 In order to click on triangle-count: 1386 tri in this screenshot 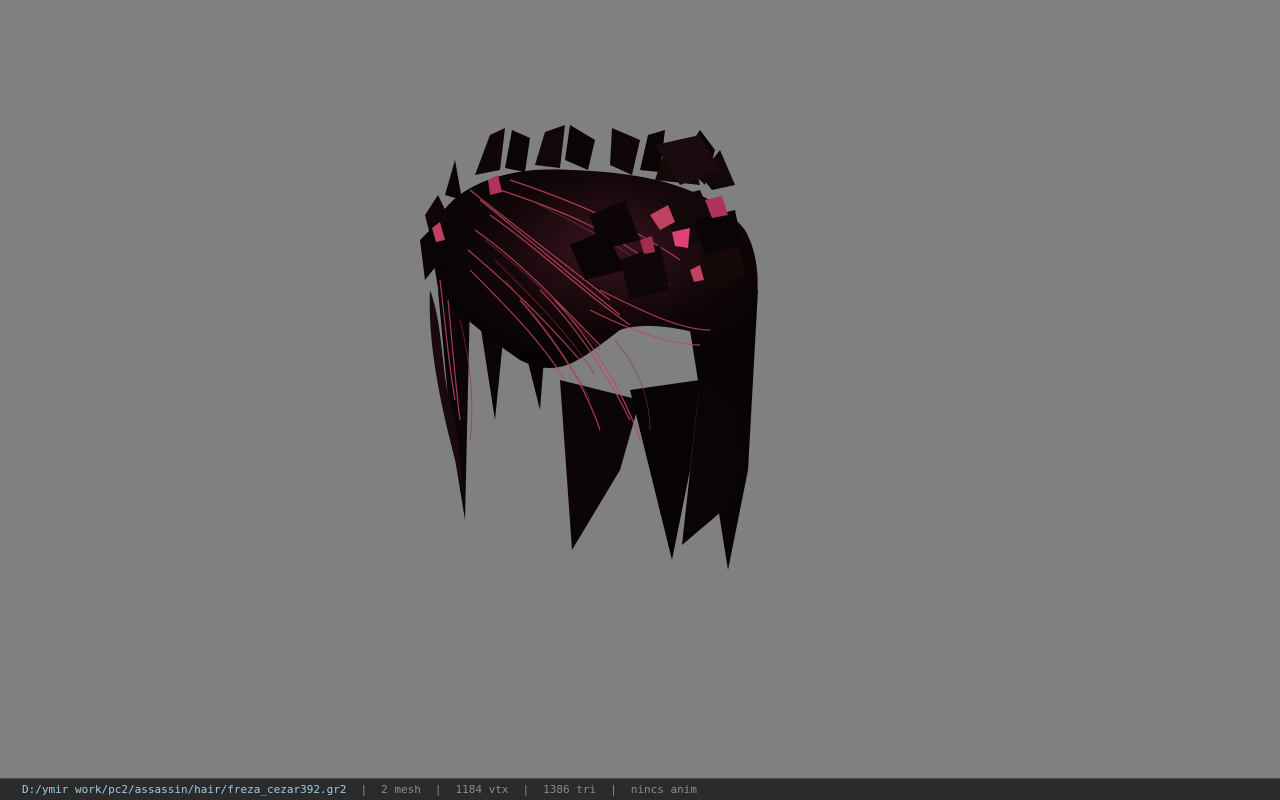, I will do `click(570, 789)`.